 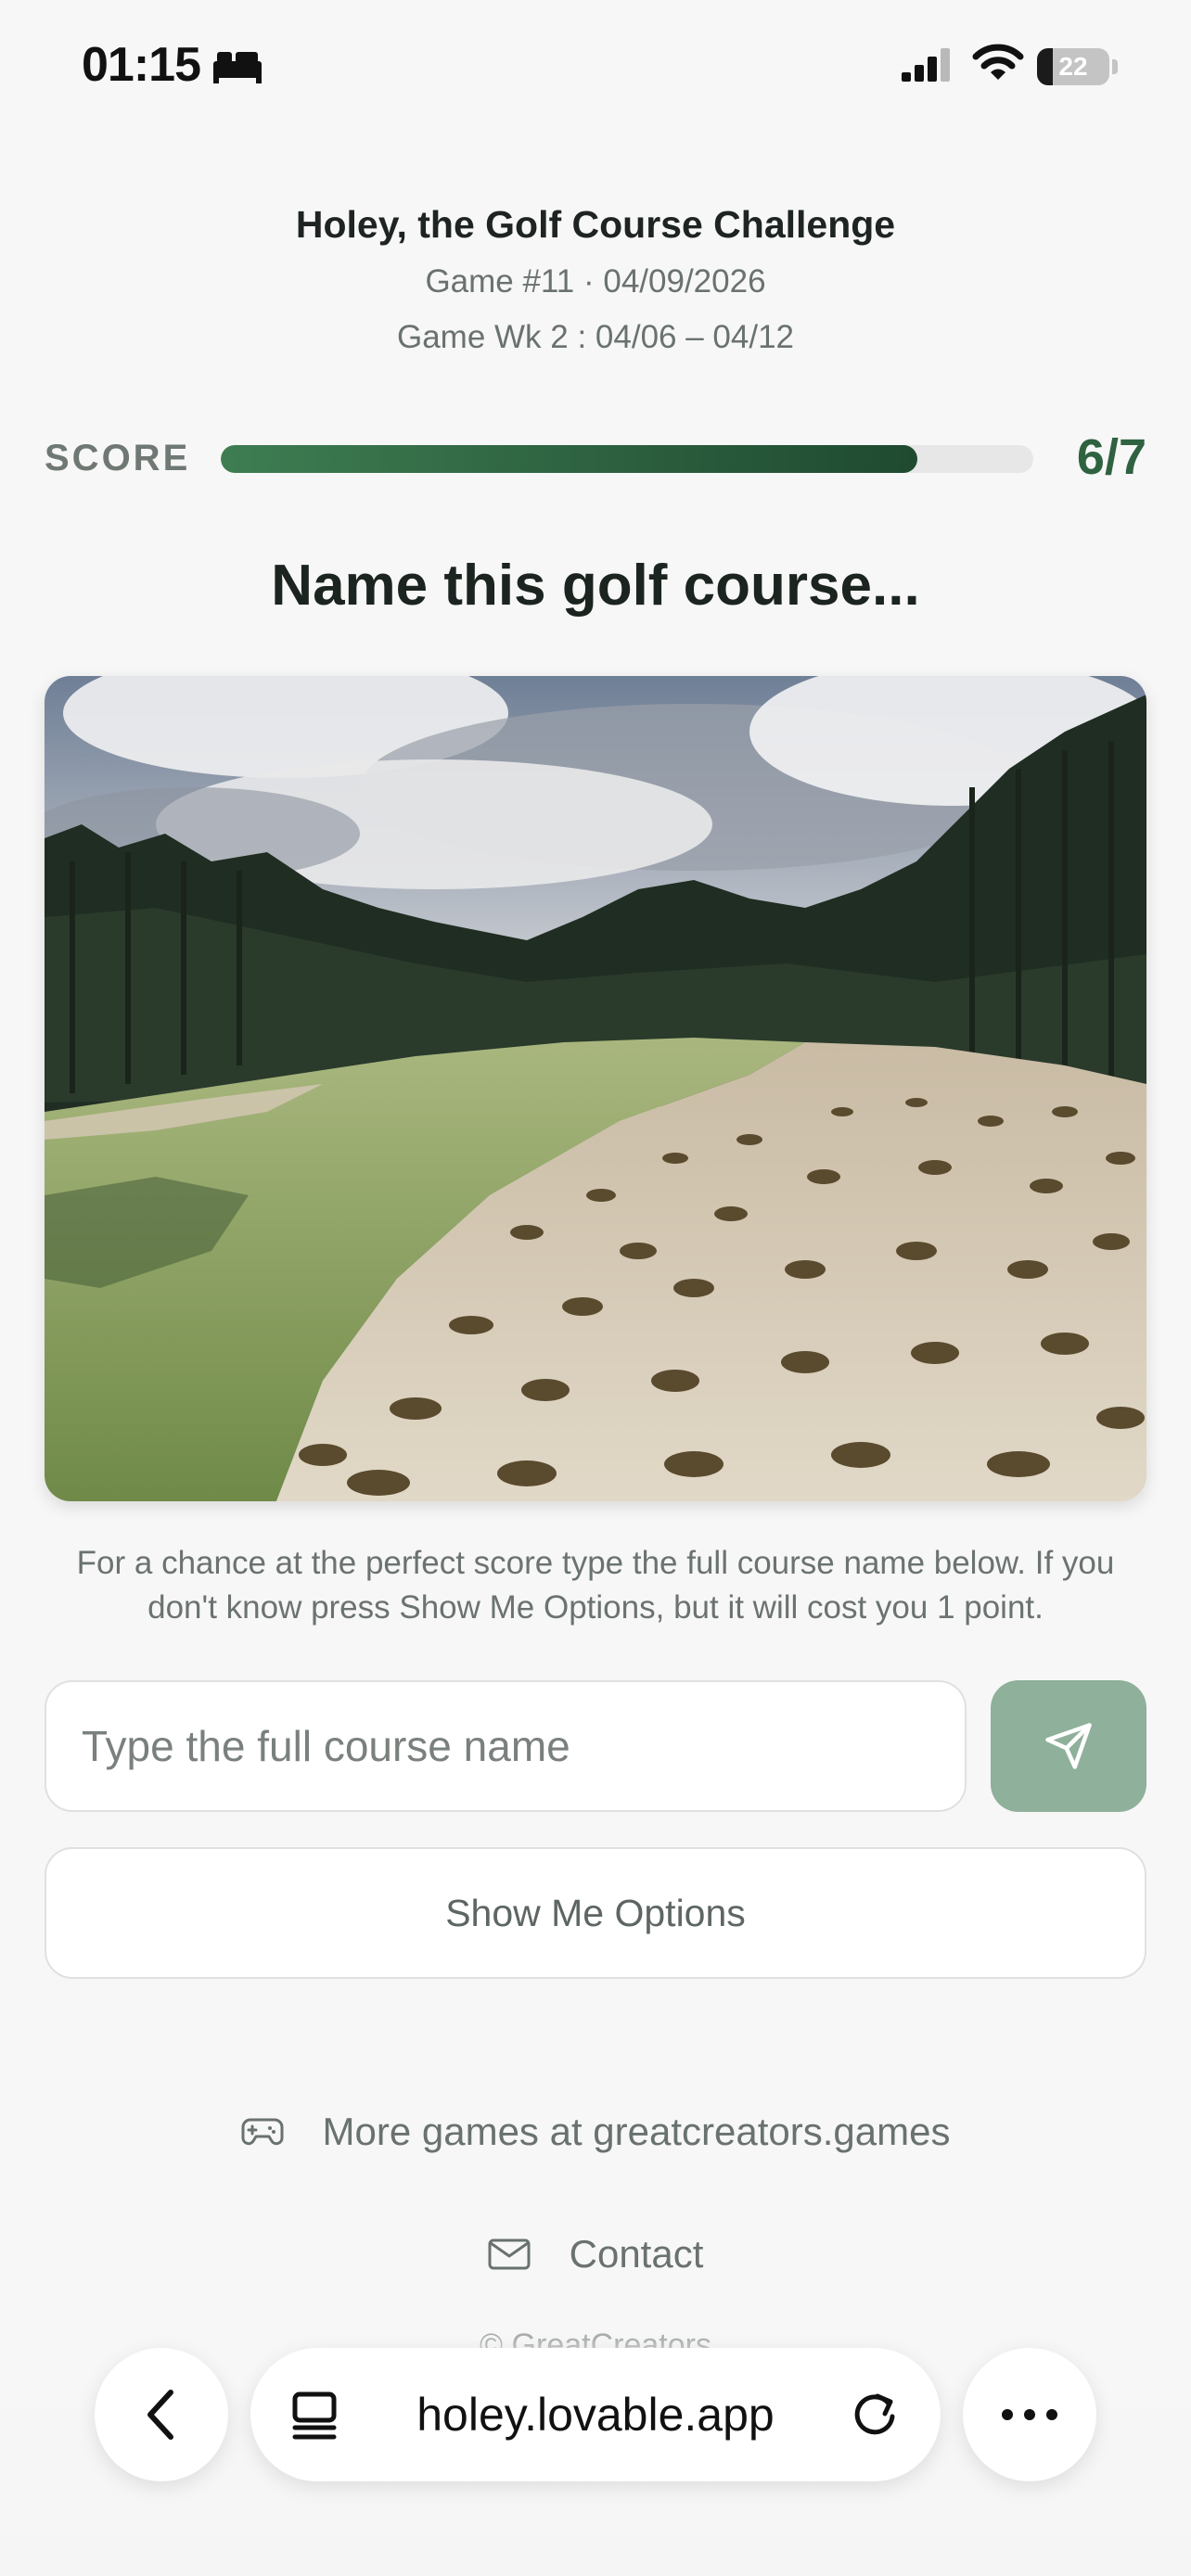 I want to click on page-title: Holey, the Golf Course Challenge, so click(x=595, y=224).